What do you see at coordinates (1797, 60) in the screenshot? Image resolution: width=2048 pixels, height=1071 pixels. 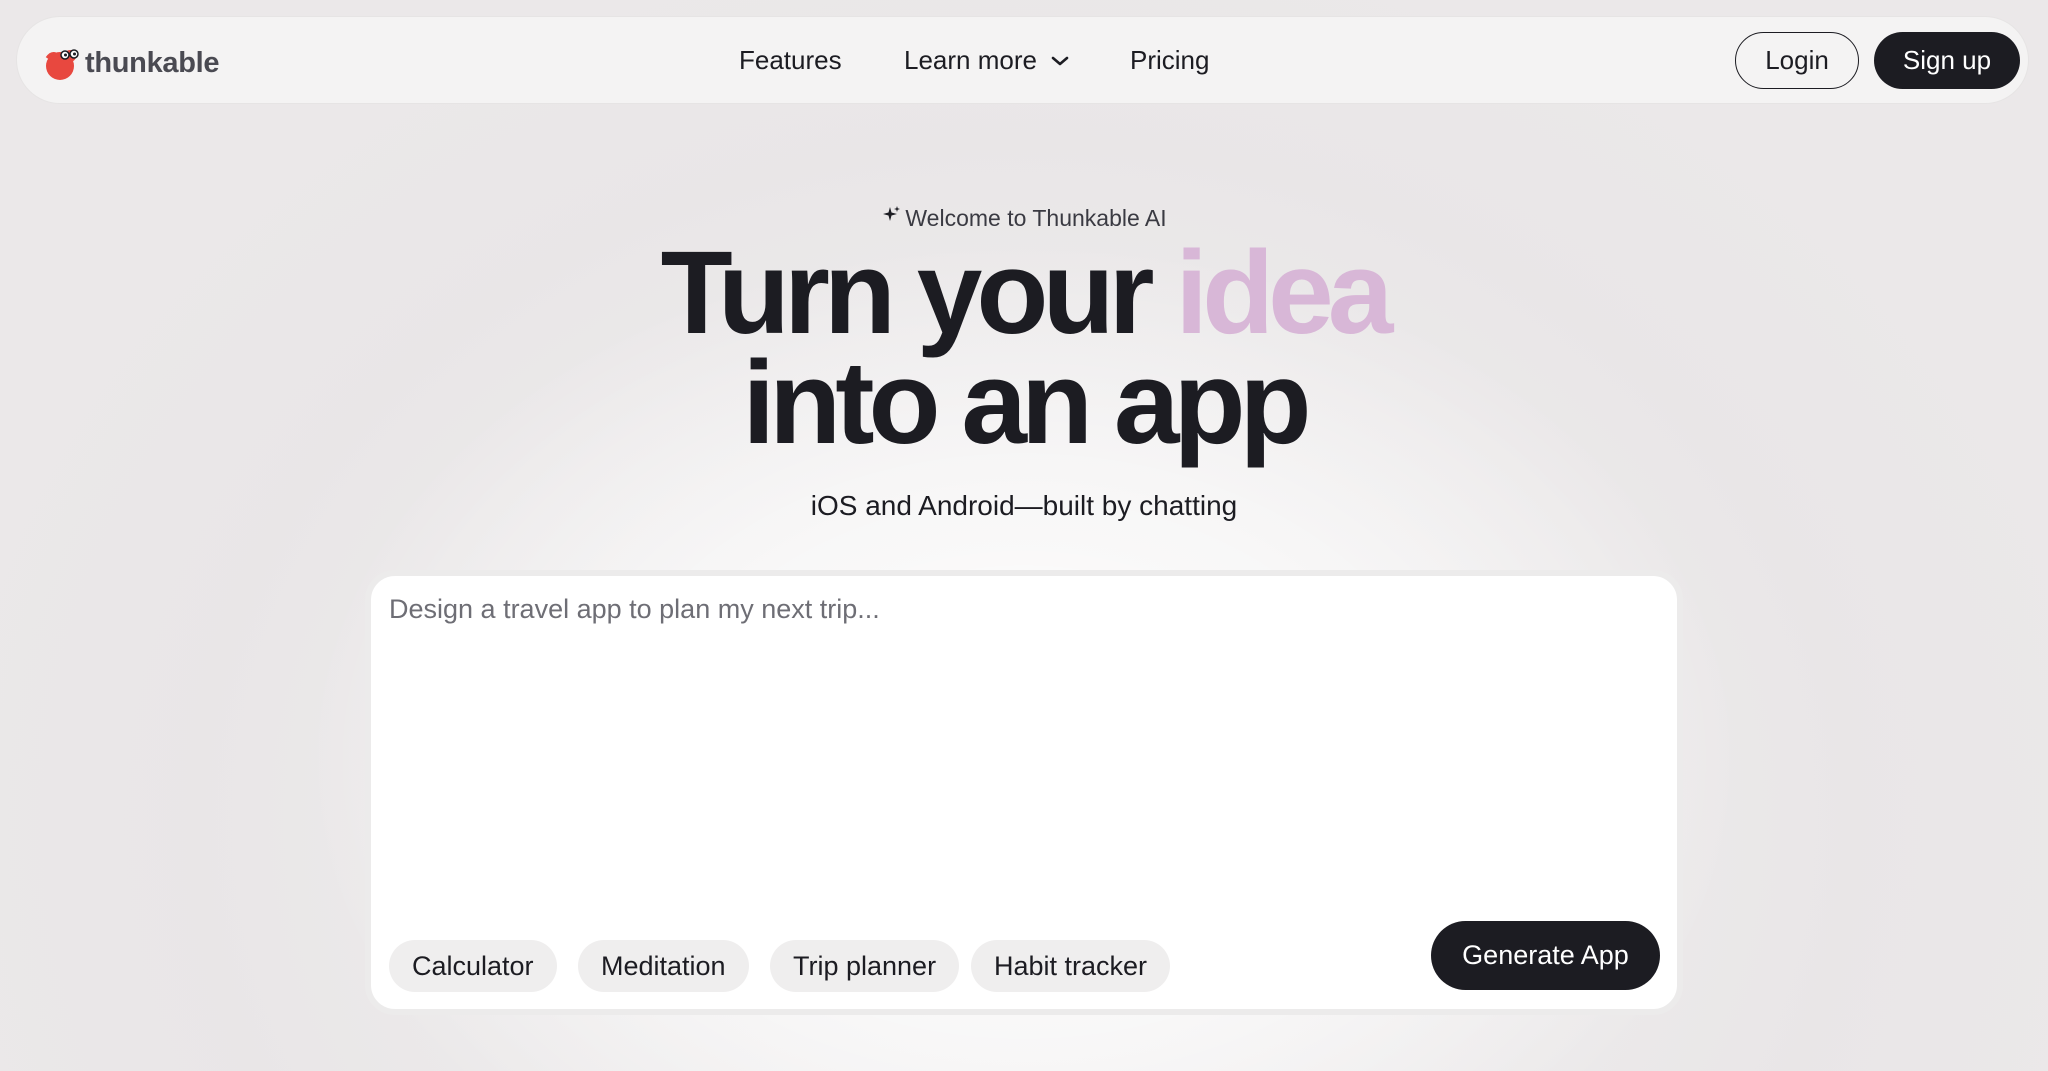 I see `login-button: Login` at bounding box center [1797, 60].